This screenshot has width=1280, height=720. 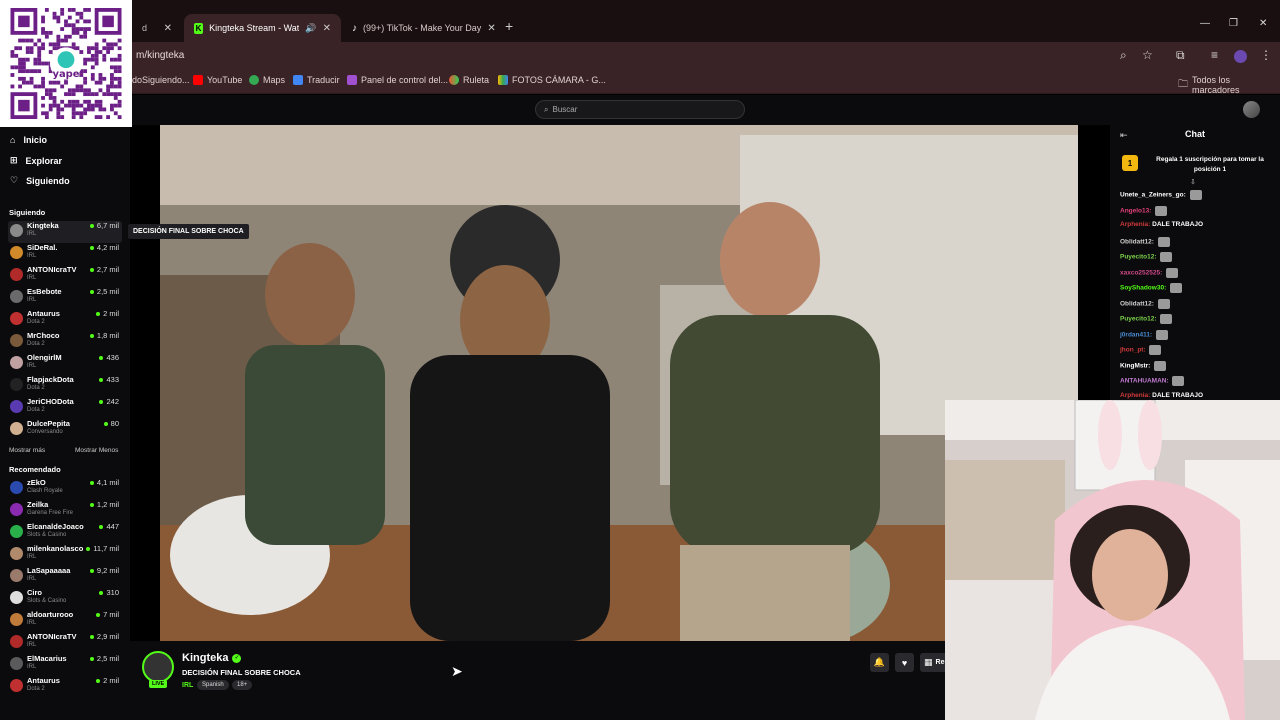 What do you see at coordinates (1123, 55) in the screenshot?
I see `zoom-icon: ⌕` at bounding box center [1123, 55].